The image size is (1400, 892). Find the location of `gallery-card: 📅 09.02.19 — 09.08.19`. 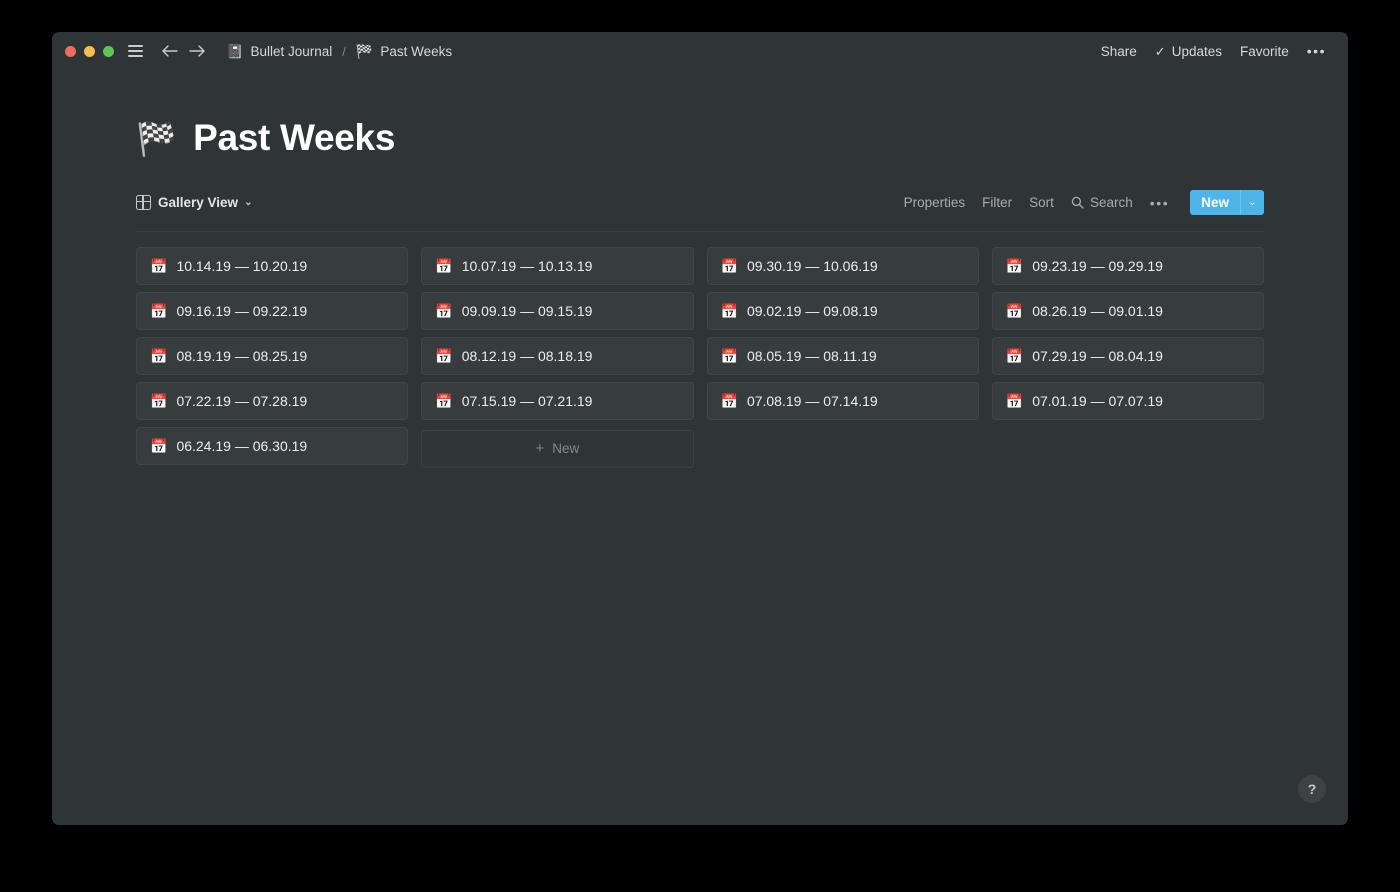

gallery-card: 📅 09.02.19 — 09.08.19 is located at coordinates (842, 310).